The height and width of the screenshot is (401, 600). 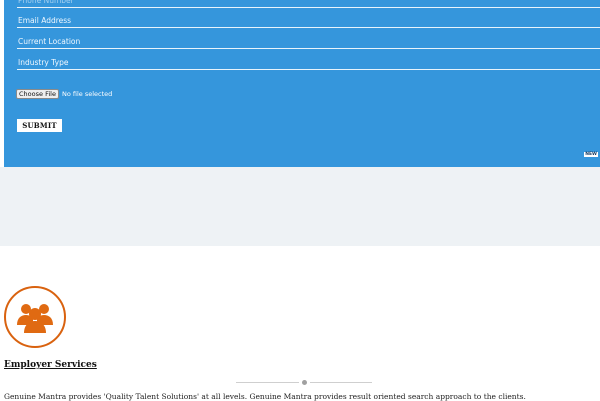 I want to click on current-location-input, so click(x=308, y=41).